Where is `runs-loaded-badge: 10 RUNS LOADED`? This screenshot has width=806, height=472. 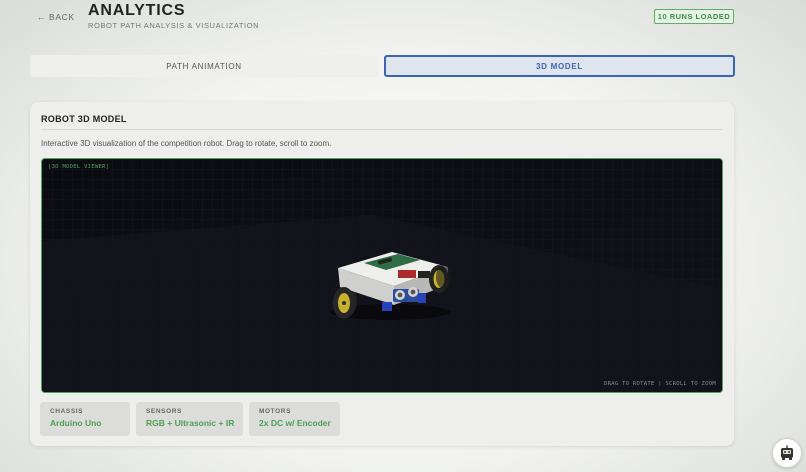
runs-loaded-badge: 10 RUNS LOADED is located at coordinates (694, 16).